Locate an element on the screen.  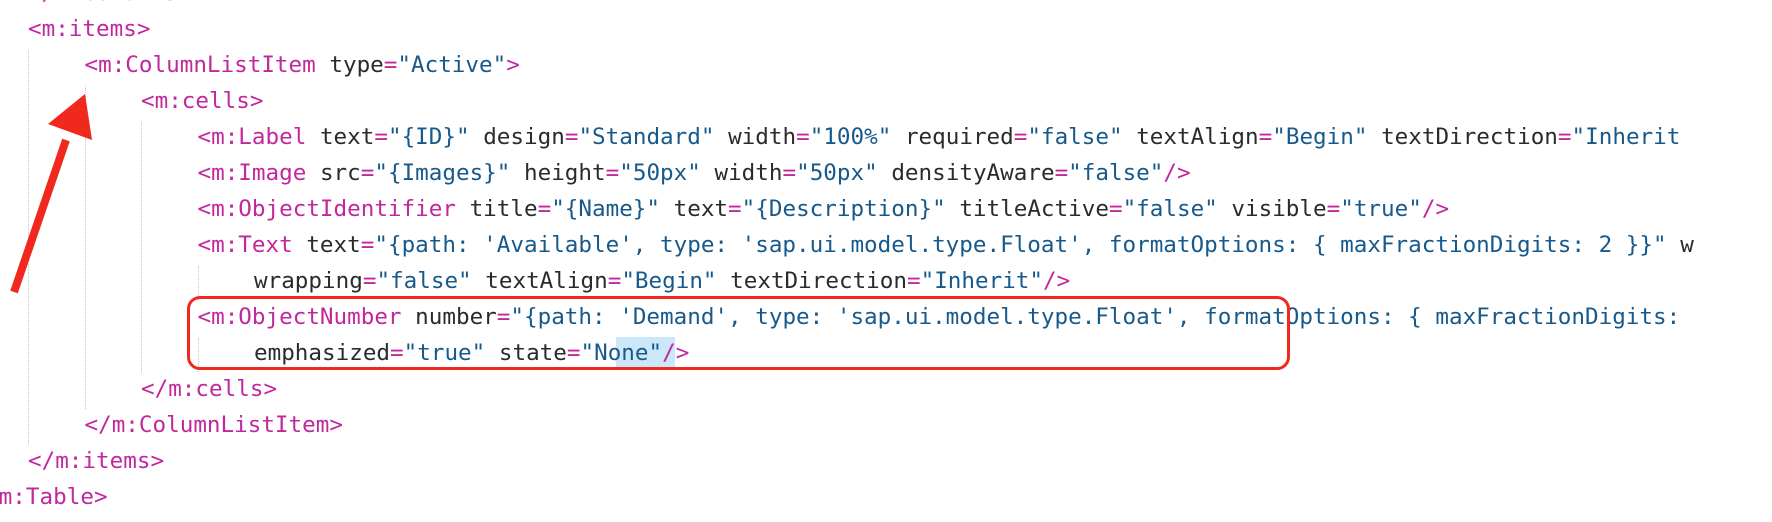
code-line: </m:cells> is located at coordinates (209, 389).